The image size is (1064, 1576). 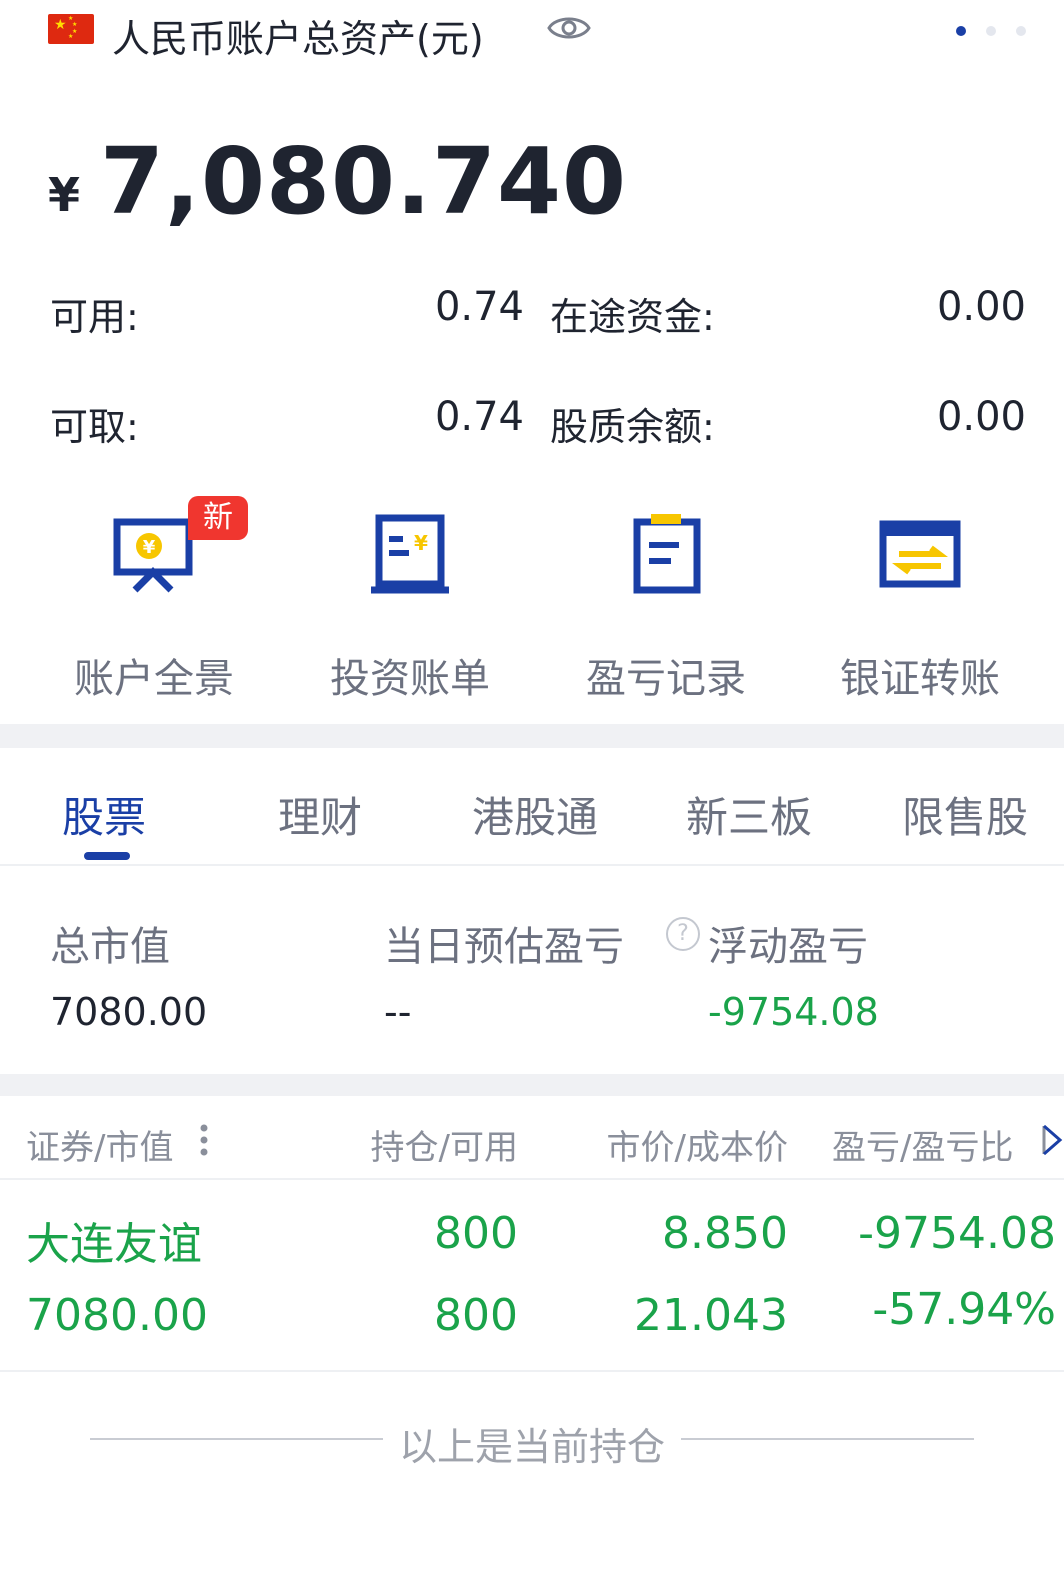 I want to click on daily-pl-value: --, so click(x=398, y=1012).